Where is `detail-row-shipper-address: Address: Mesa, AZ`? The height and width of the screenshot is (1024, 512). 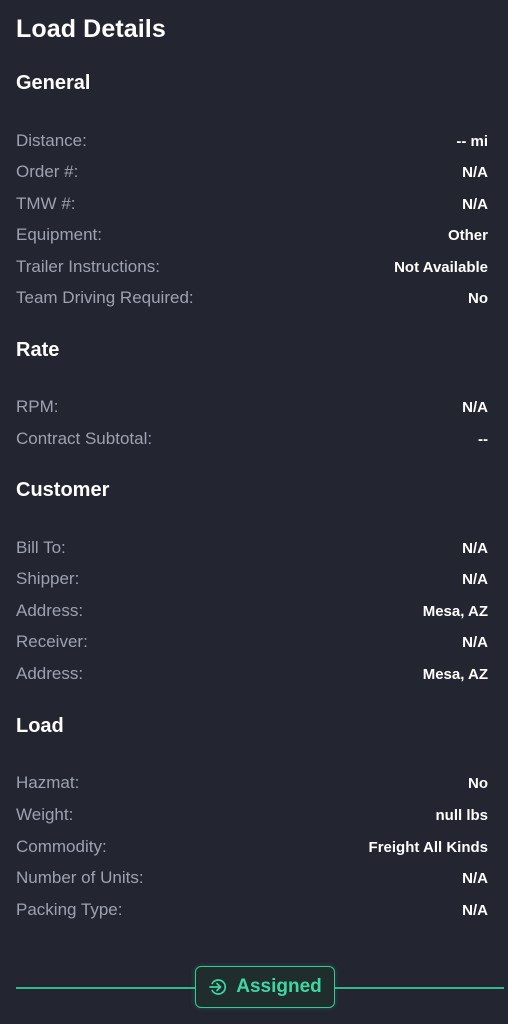 detail-row-shipper-address: Address: Mesa, AZ is located at coordinates (252, 611).